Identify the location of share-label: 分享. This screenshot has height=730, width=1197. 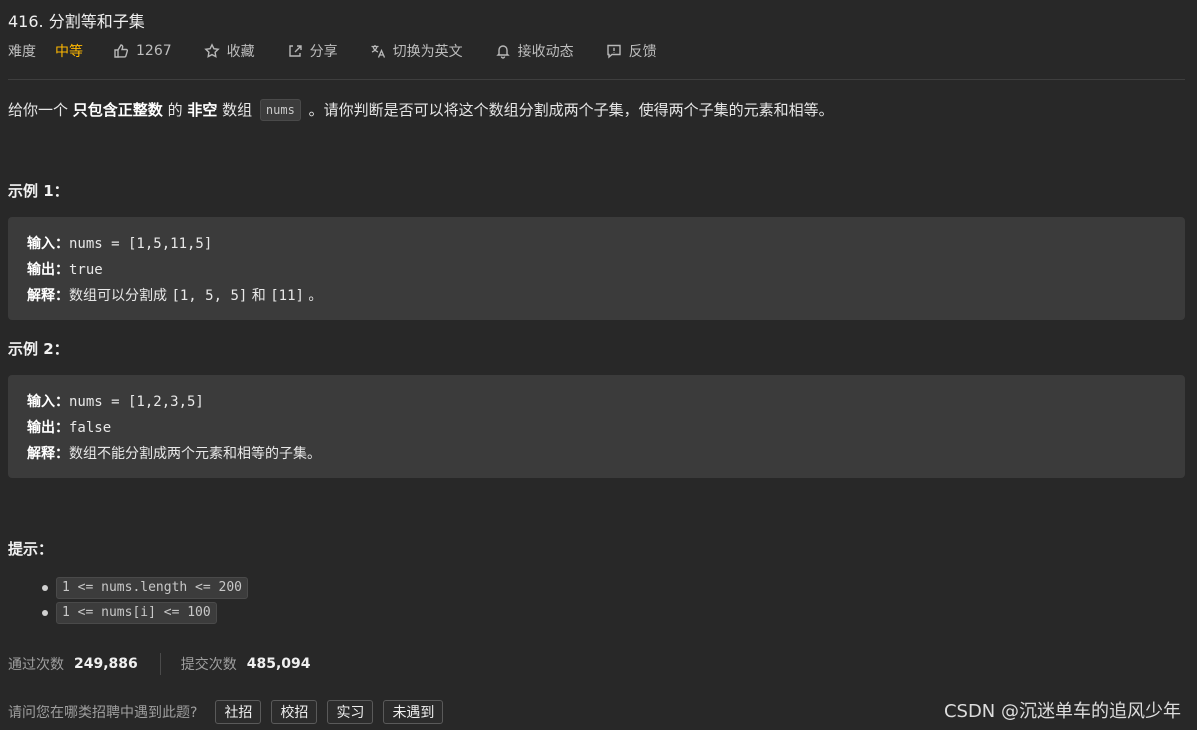
(323, 52).